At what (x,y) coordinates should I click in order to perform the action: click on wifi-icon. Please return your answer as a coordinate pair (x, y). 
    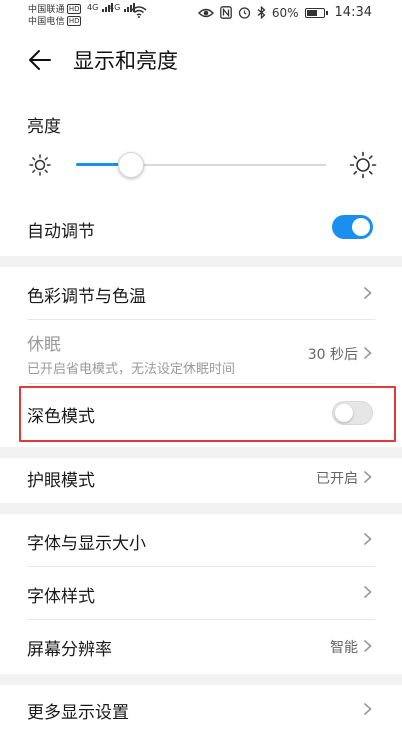
    Looking at the image, I should click on (139, 12).